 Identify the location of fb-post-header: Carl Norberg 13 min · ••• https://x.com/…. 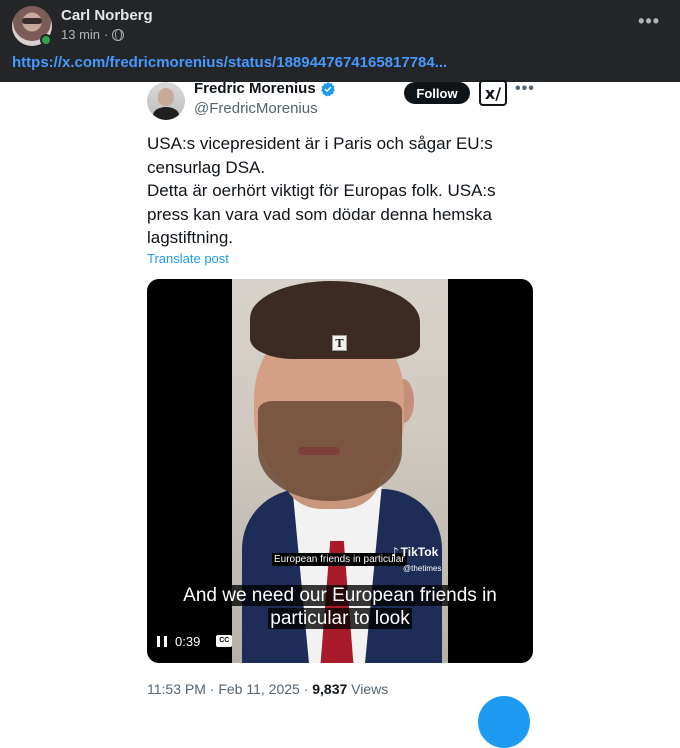
(340, 41).